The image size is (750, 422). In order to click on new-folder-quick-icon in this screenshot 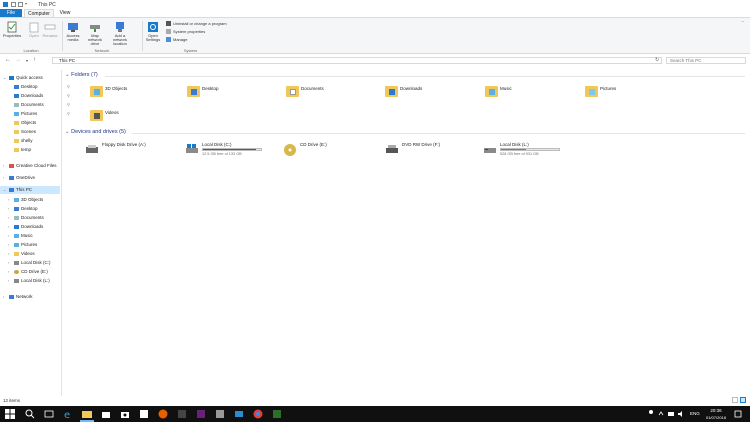, I will do `click(20, 4)`.